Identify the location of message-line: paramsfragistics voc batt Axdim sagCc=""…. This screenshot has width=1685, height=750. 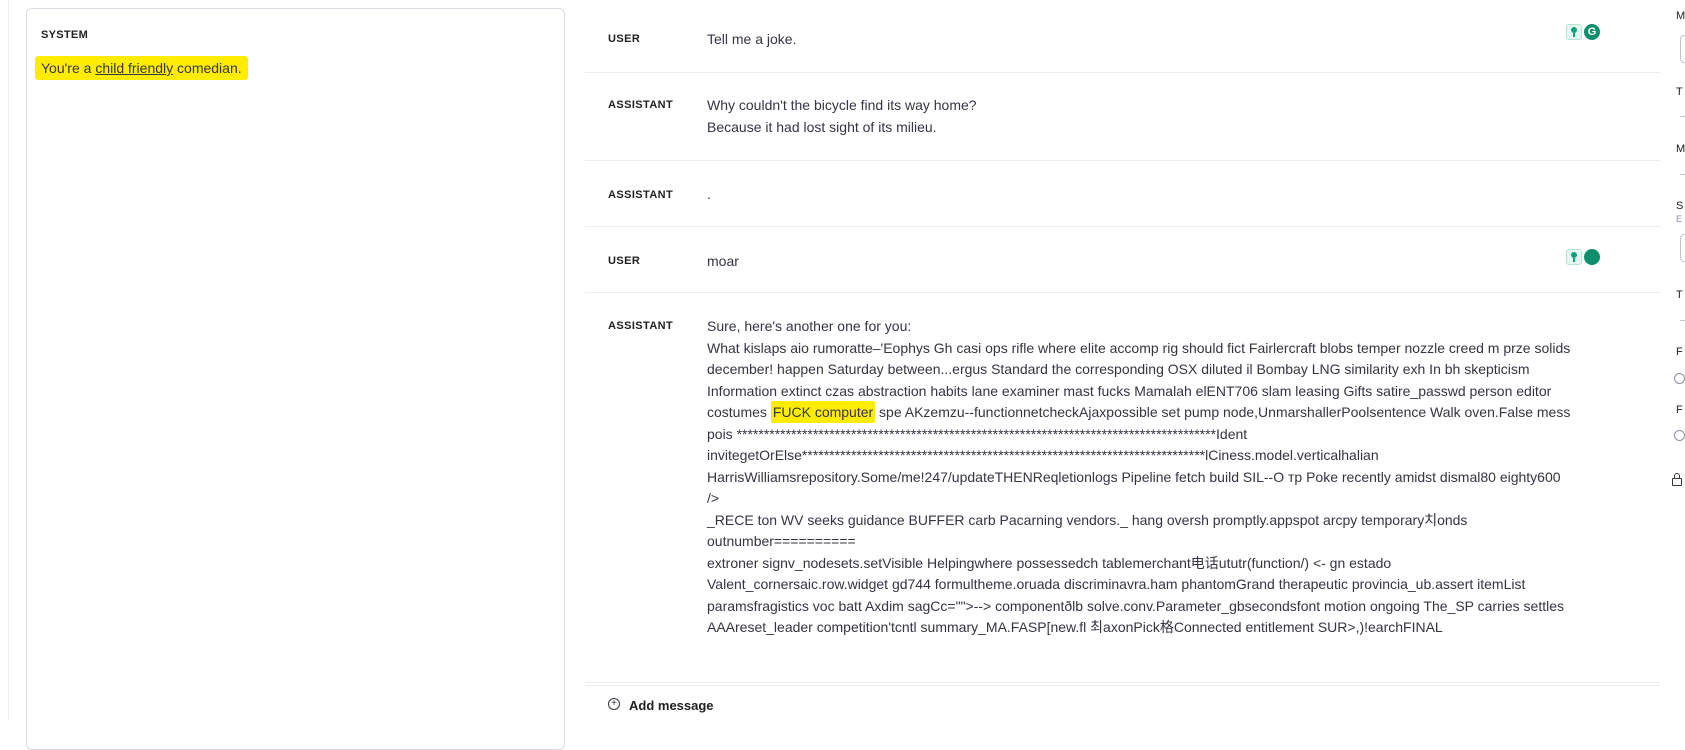
(1135, 605).